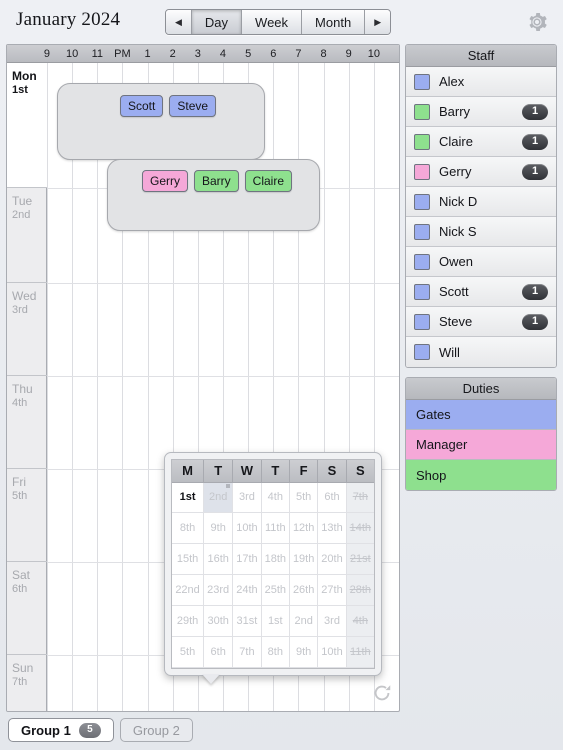 The height and width of the screenshot is (750, 563). I want to click on mini-cal-day-cell: 21st, so click(360, 559).